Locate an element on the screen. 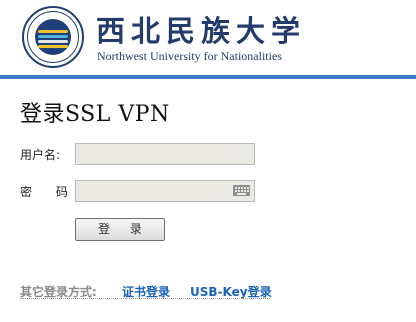 This screenshot has height=322, width=416. university-name-cn: 西北民族大学 is located at coordinates (201, 31).